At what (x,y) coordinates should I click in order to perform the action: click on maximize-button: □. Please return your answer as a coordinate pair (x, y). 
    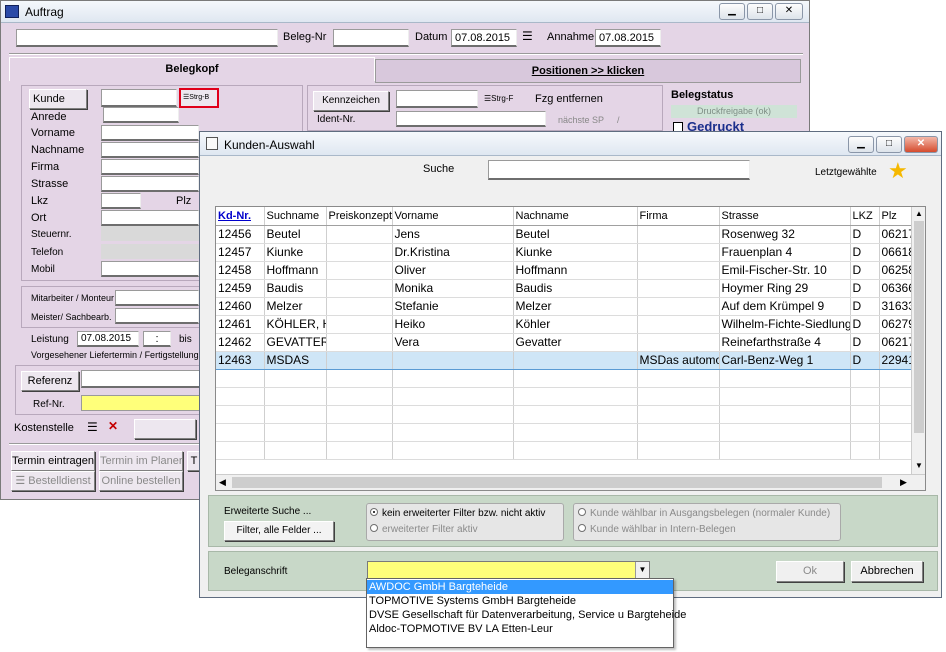
    Looking at the image, I should click on (760, 11).